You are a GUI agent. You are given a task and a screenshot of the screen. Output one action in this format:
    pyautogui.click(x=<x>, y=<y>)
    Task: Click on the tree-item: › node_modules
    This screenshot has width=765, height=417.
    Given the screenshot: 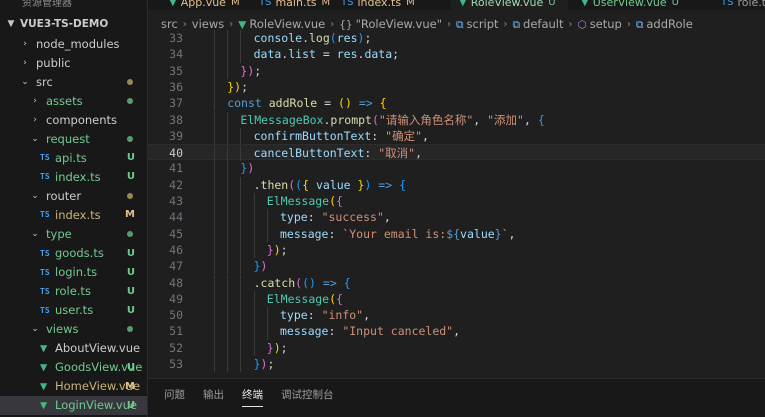 What is the action you would take?
    pyautogui.click(x=73, y=43)
    